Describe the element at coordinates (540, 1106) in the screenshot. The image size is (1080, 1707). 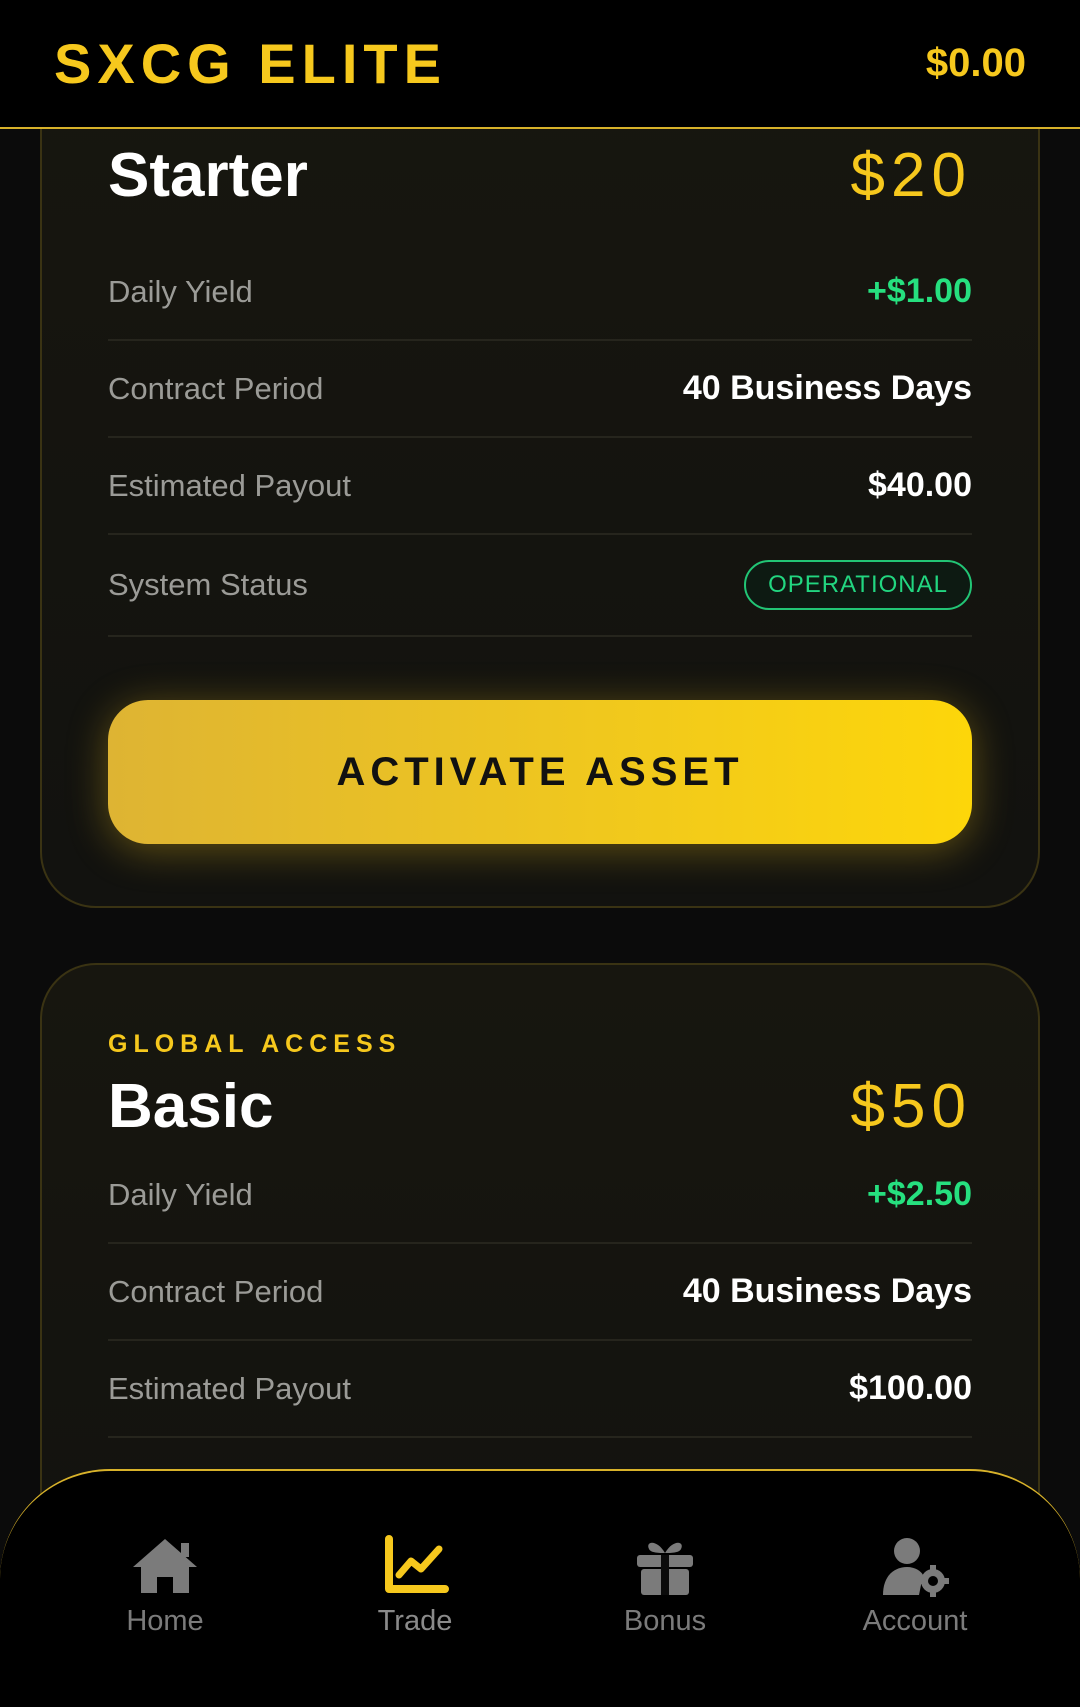
I see `plan-title-row: Basic $50` at that location.